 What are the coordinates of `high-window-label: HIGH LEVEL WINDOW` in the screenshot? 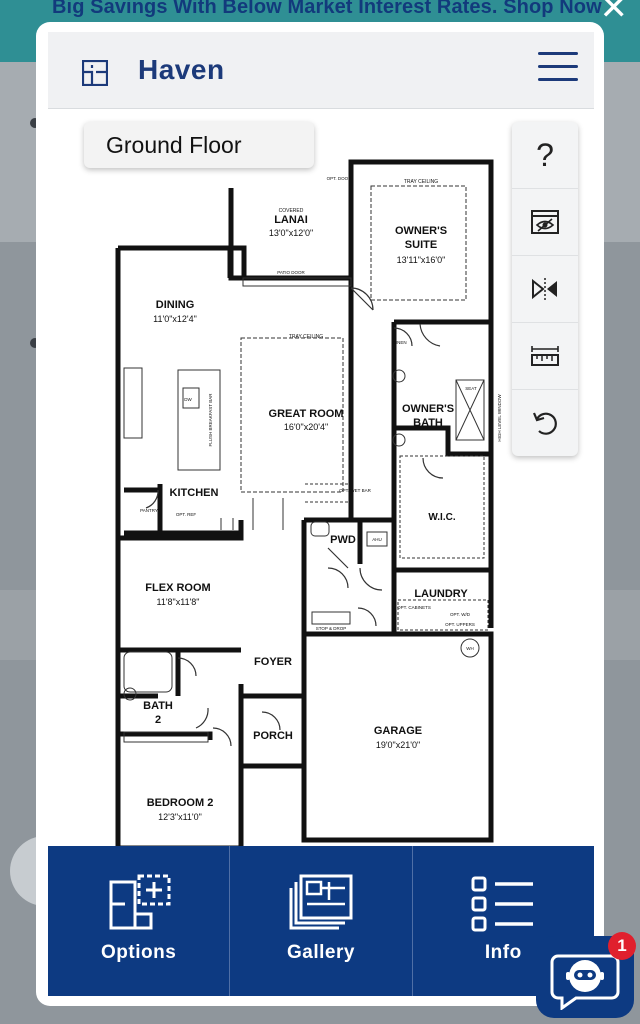 It's located at (499, 418).